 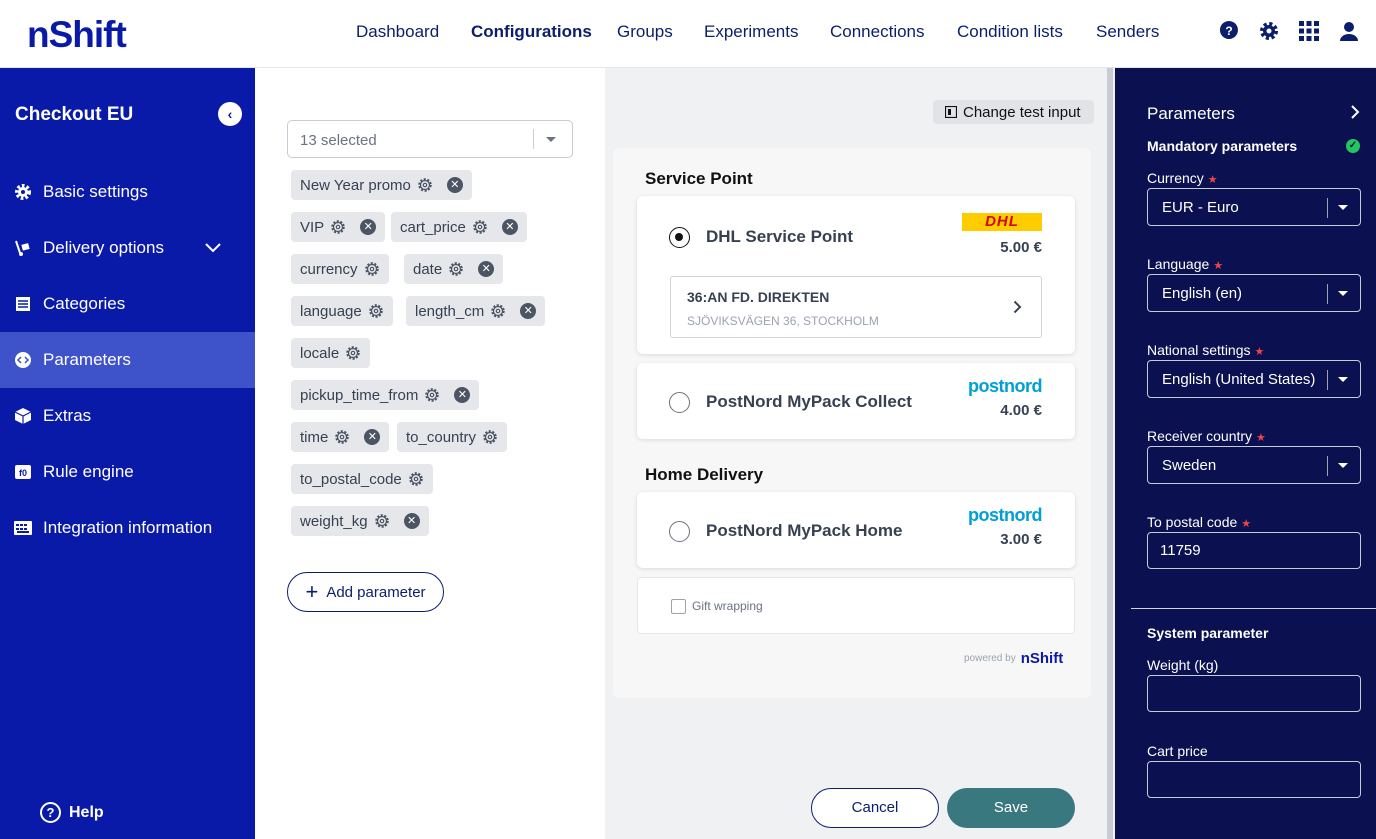 I want to click on help-icon: ?, so click(x=1229, y=31).